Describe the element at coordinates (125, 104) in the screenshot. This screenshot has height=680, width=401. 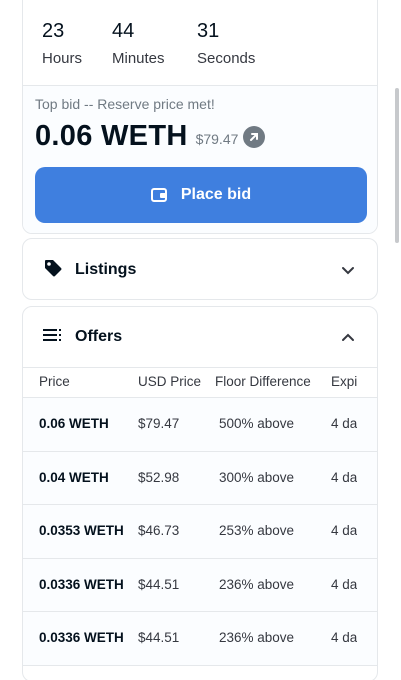
I see `bid-status-text: Top bid -- Reserve price met!` at that location.